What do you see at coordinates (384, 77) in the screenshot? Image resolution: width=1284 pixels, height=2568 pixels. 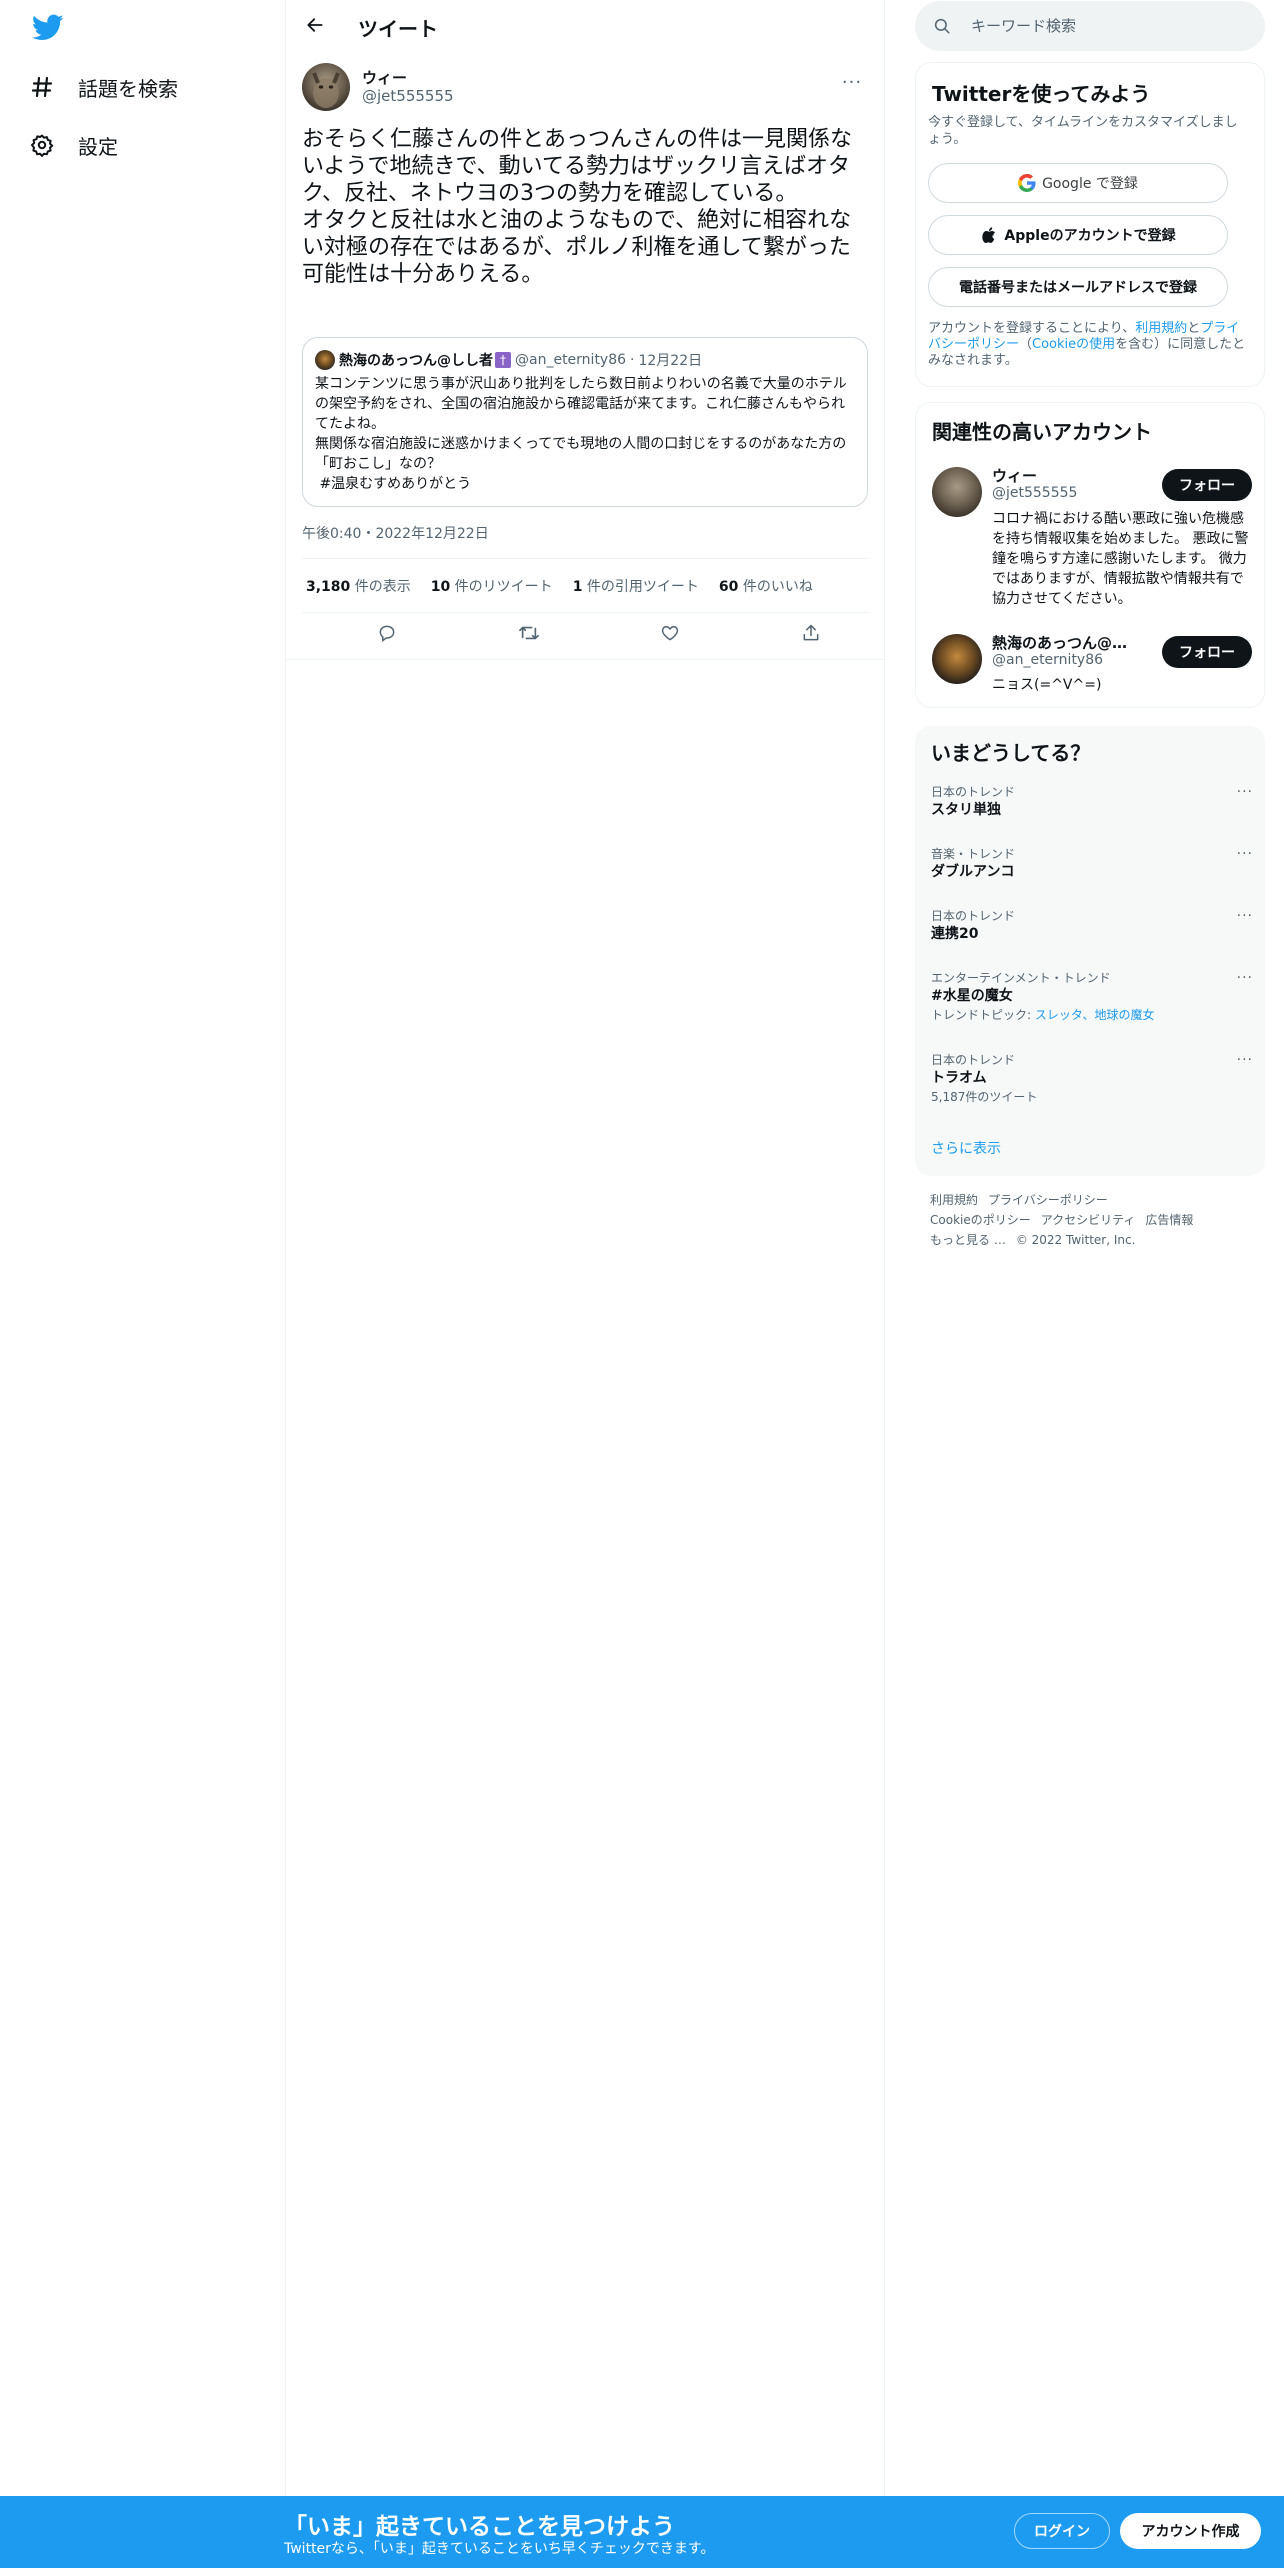 I see `author-name: ウィー` at bounding box center [384, 77].